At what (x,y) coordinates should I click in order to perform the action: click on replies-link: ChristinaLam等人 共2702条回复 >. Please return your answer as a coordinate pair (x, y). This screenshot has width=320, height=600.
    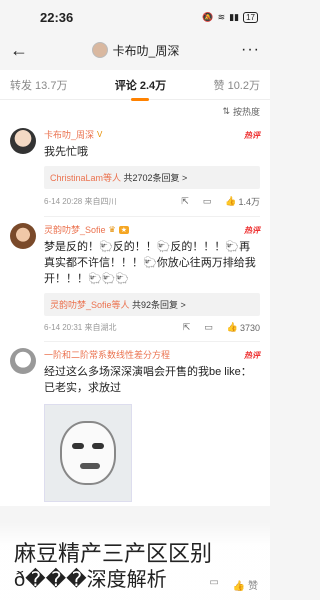
    Looking at the image, I should click on (152, 177).